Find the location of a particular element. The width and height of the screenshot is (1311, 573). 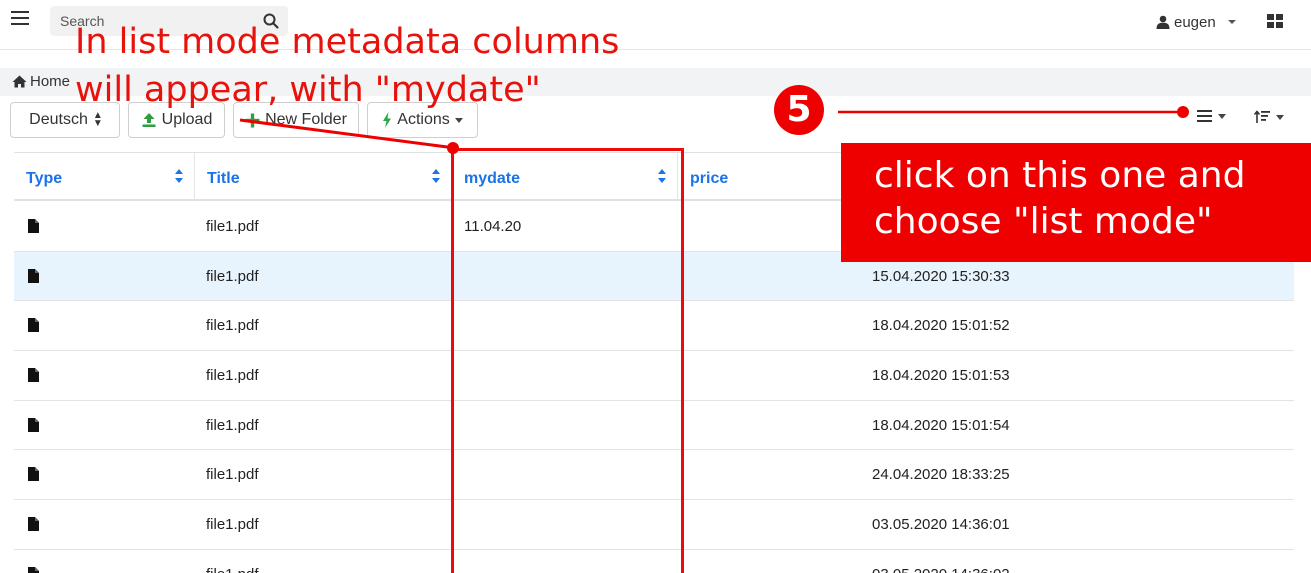

modified-cell: 18.04.2020 15:01:54 is located at coordinates (941, 425).